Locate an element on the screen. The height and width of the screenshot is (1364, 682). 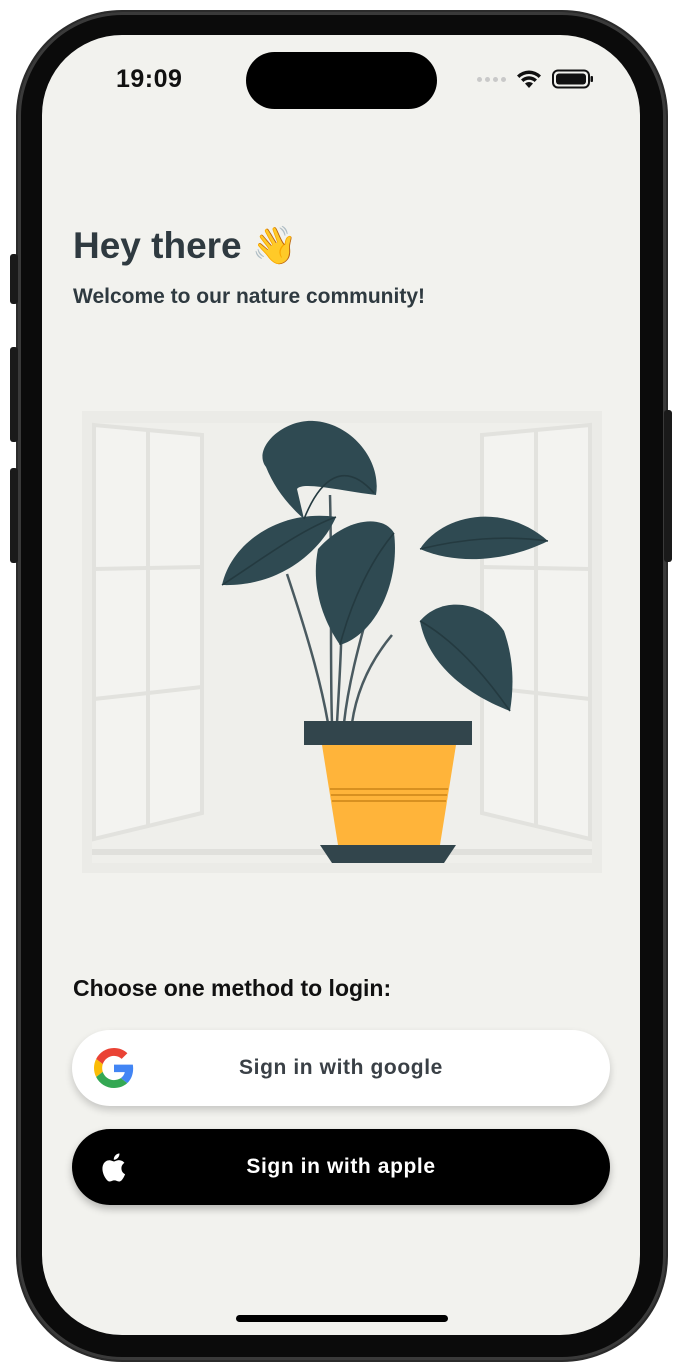
power-button is located at coordinates (668, 486).